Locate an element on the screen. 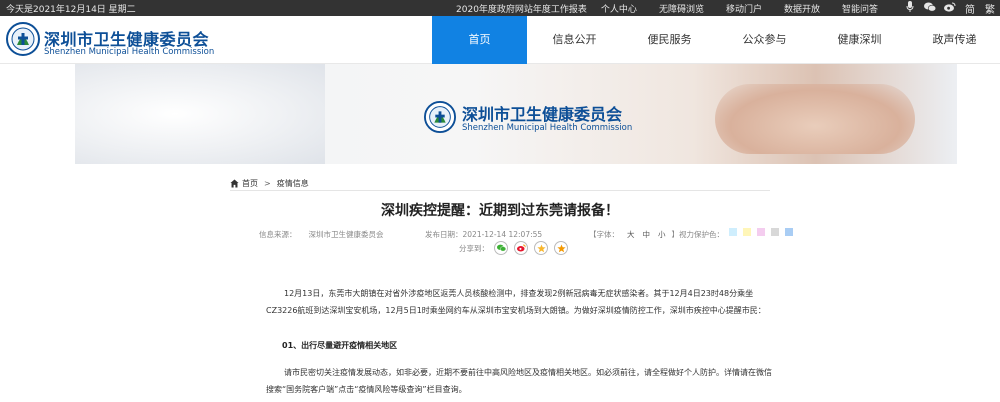 The image size is (1000, 402). breadcrumb: 首页 > 疫情信息 is located at coordinates (269, 183).